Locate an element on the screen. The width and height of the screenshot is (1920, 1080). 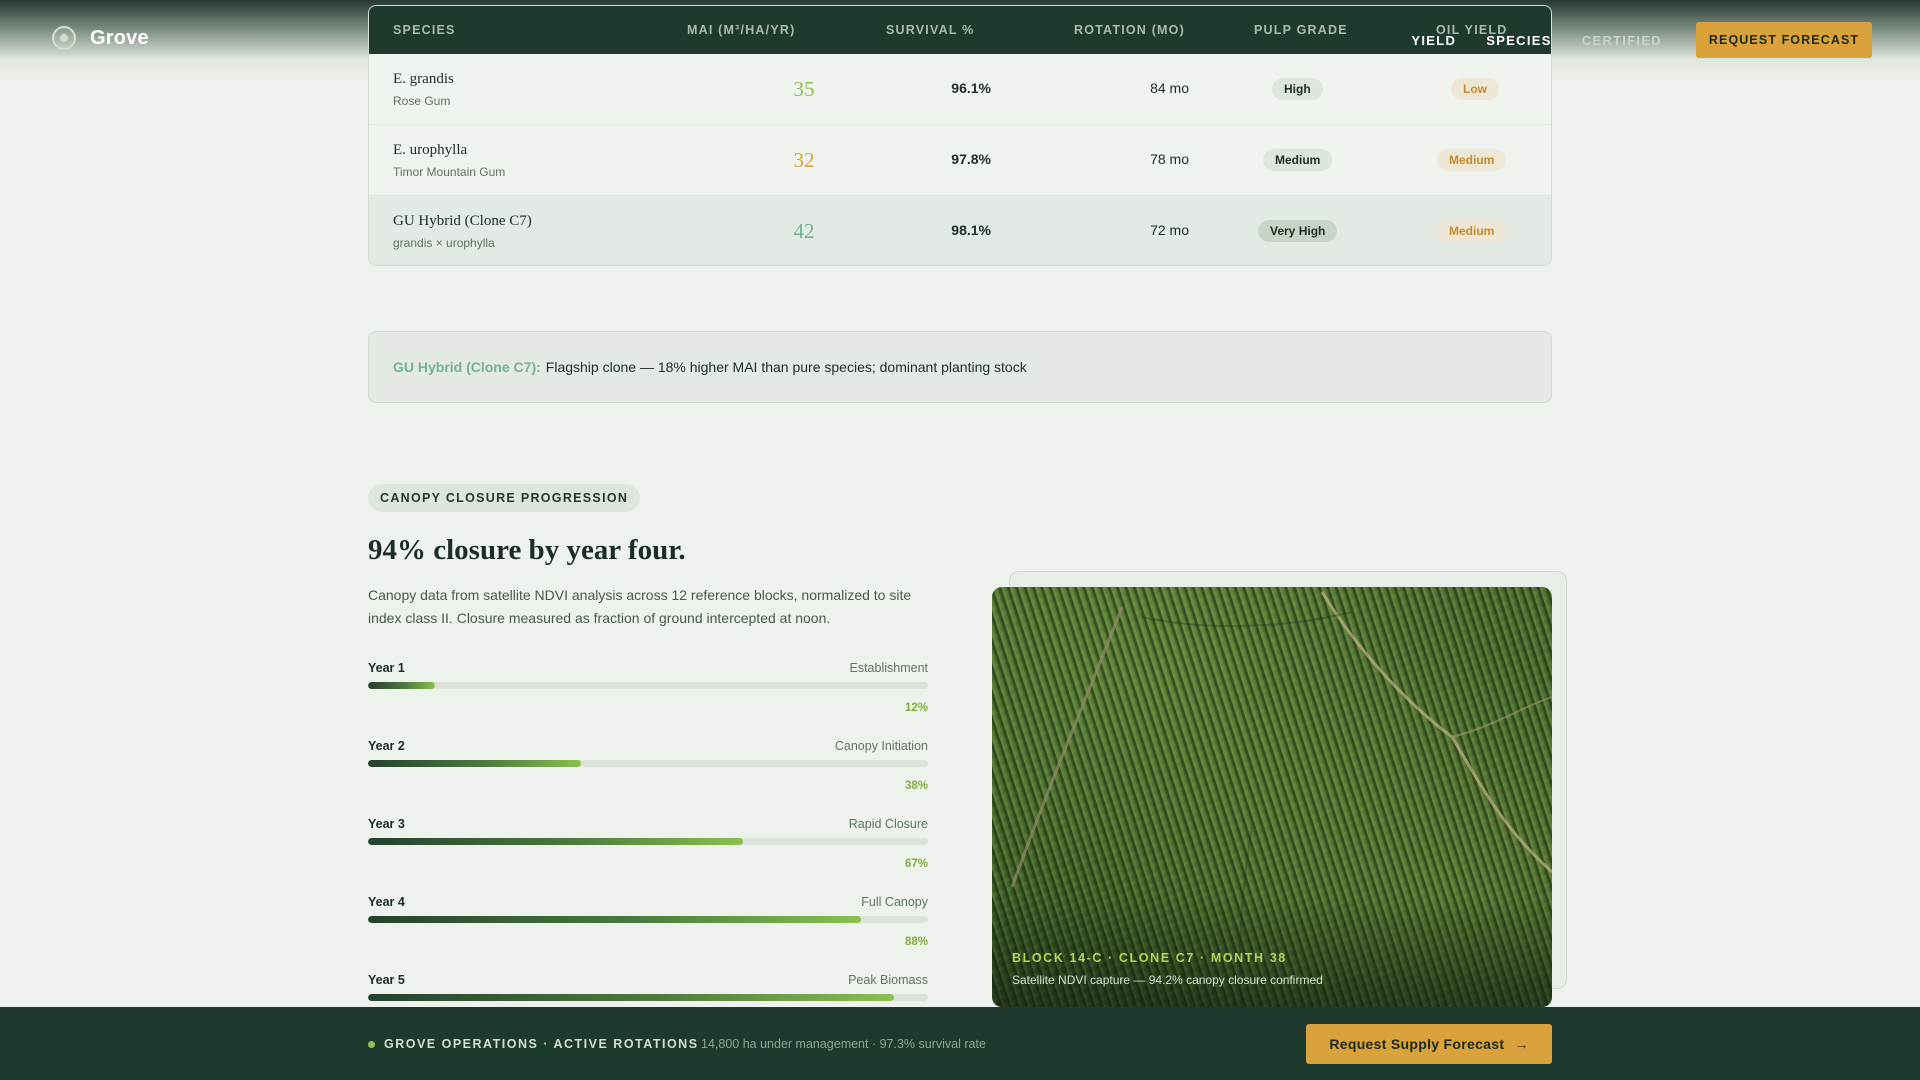
mai-value: 32 is located at coordinates (804, 160).